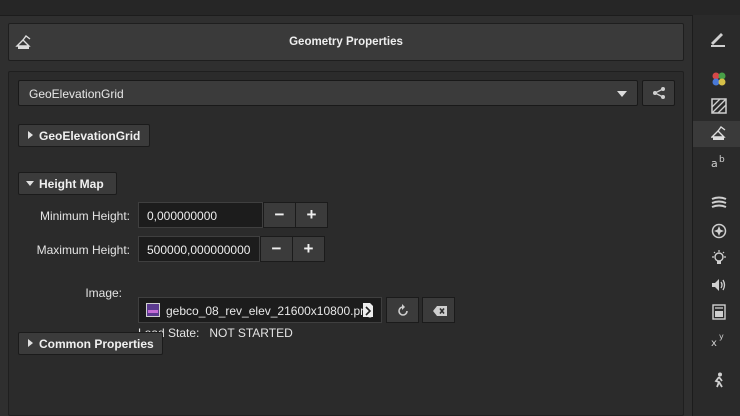 Image resolution: width=740 pixels, height=416 pixels. I want to click on svg-text: b, so click(722, 160).